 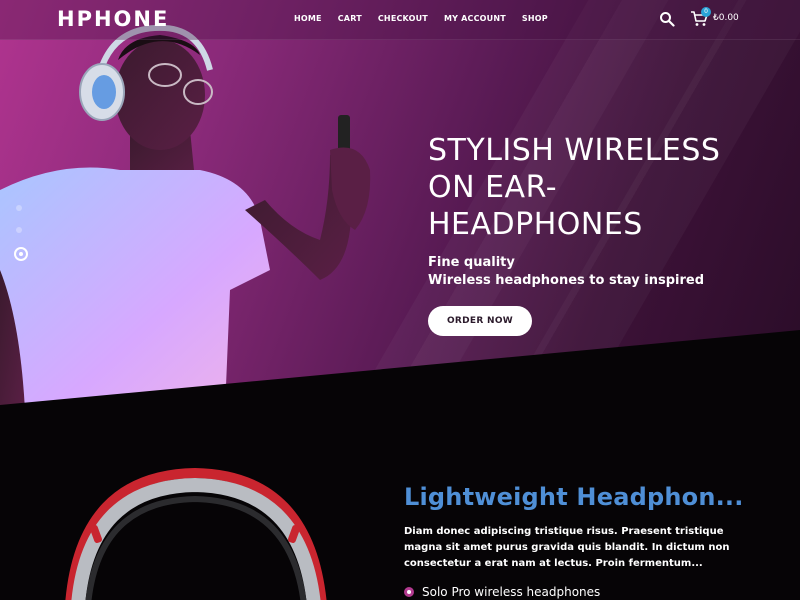 What do you see at coordinates (429, 18) in the screenshot?
I see `main-nav: HOME CART CHECKOUT MY ACCOUNT SHOP` at bounding box center [429, 18].